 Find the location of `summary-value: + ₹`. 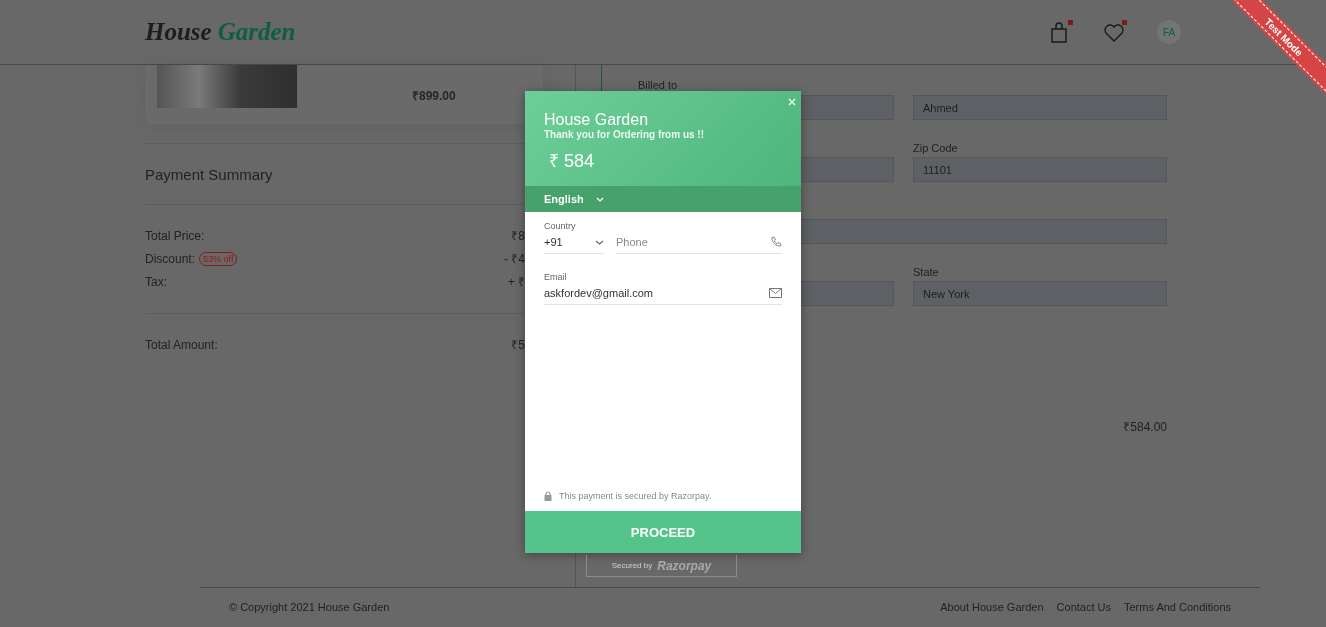

summary-value: + ₹ is located at coordinates (516, 282).